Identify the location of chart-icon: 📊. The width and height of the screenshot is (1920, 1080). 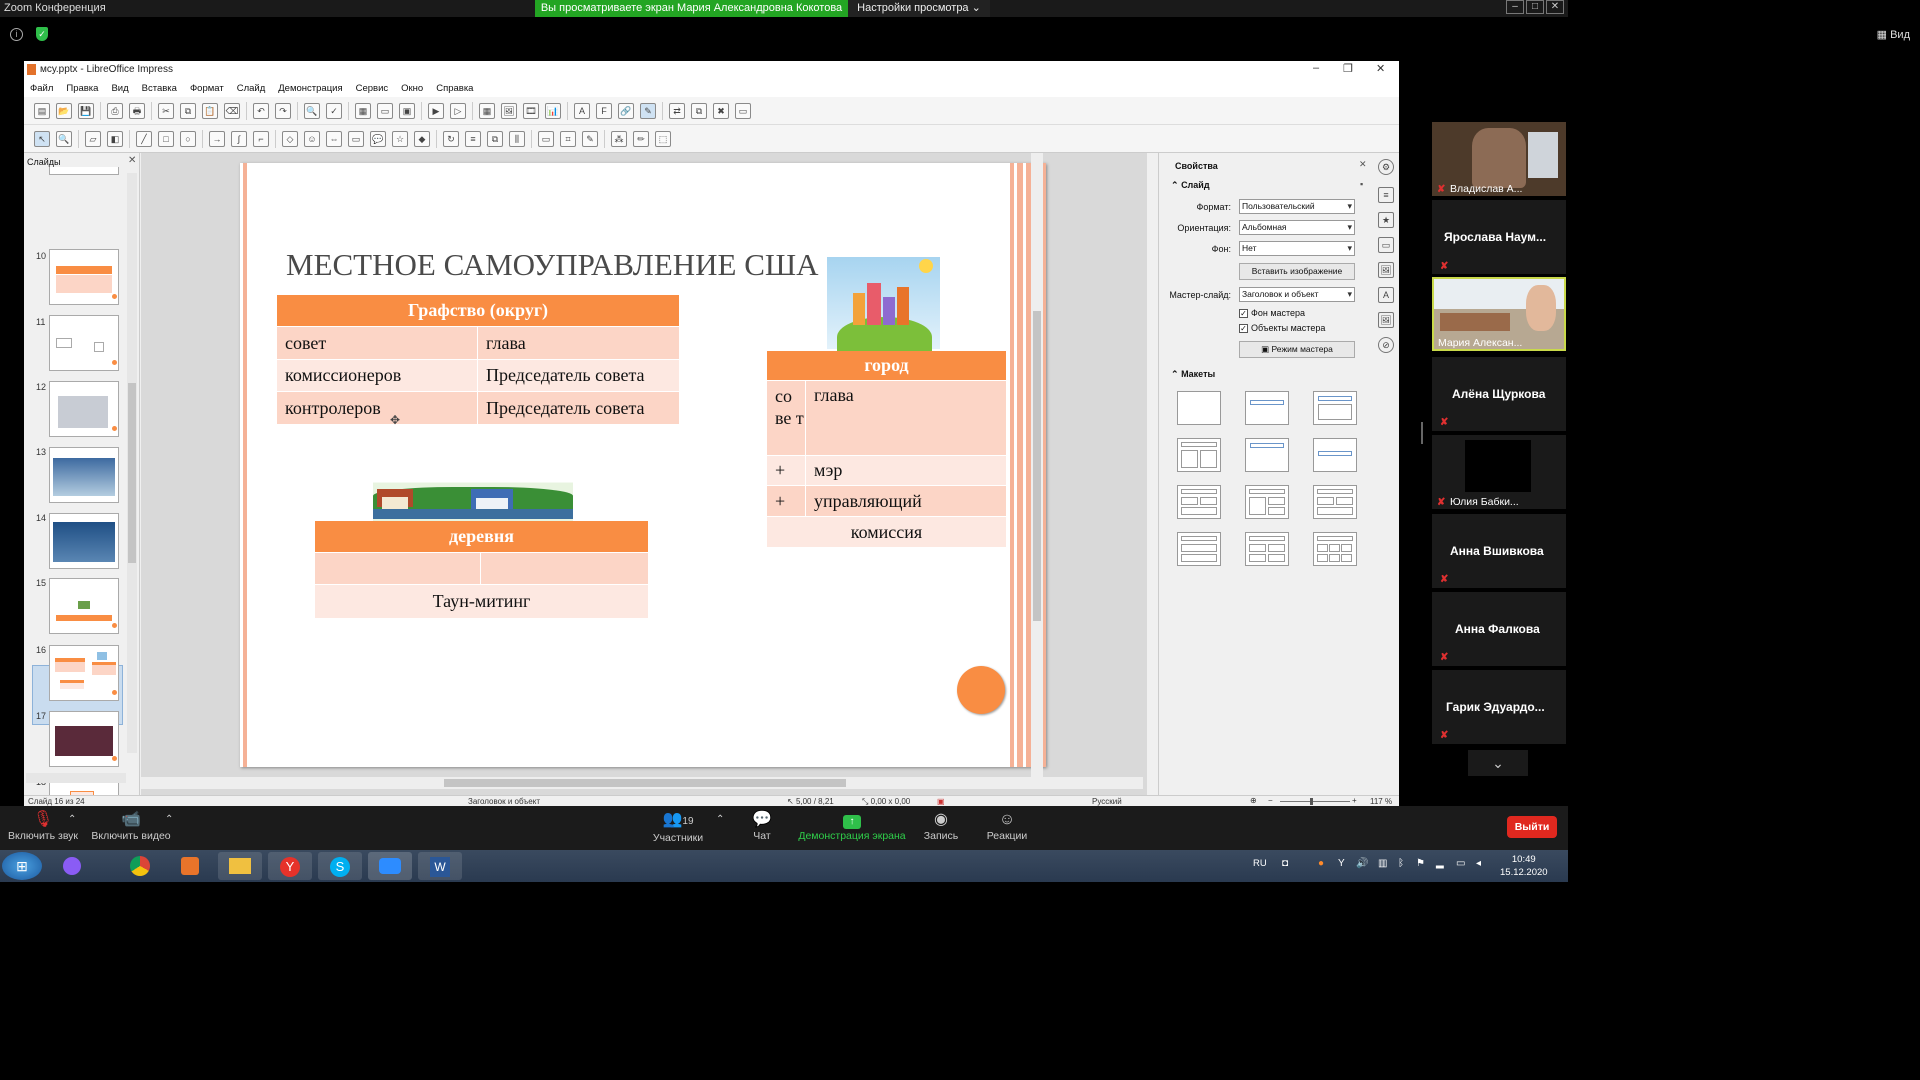
(553, 110).